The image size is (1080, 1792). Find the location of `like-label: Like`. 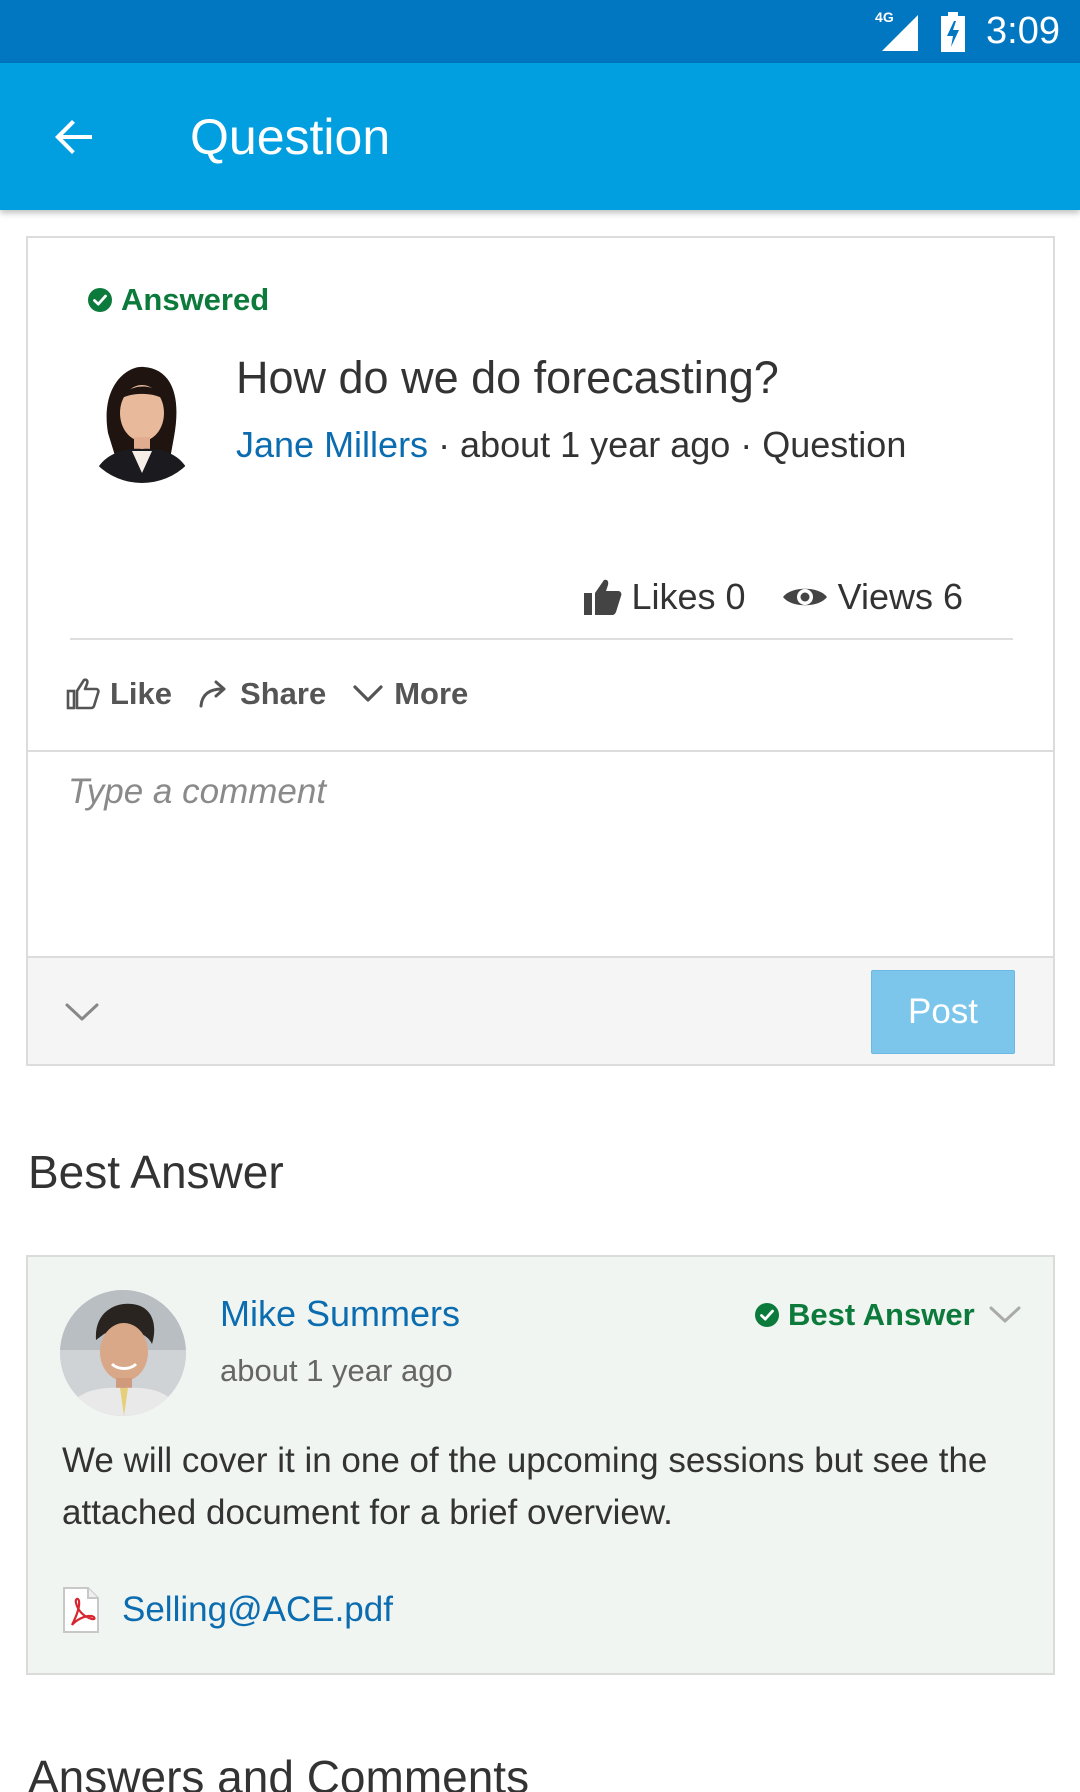

like-label: Like is located at coordinates (141, 693).